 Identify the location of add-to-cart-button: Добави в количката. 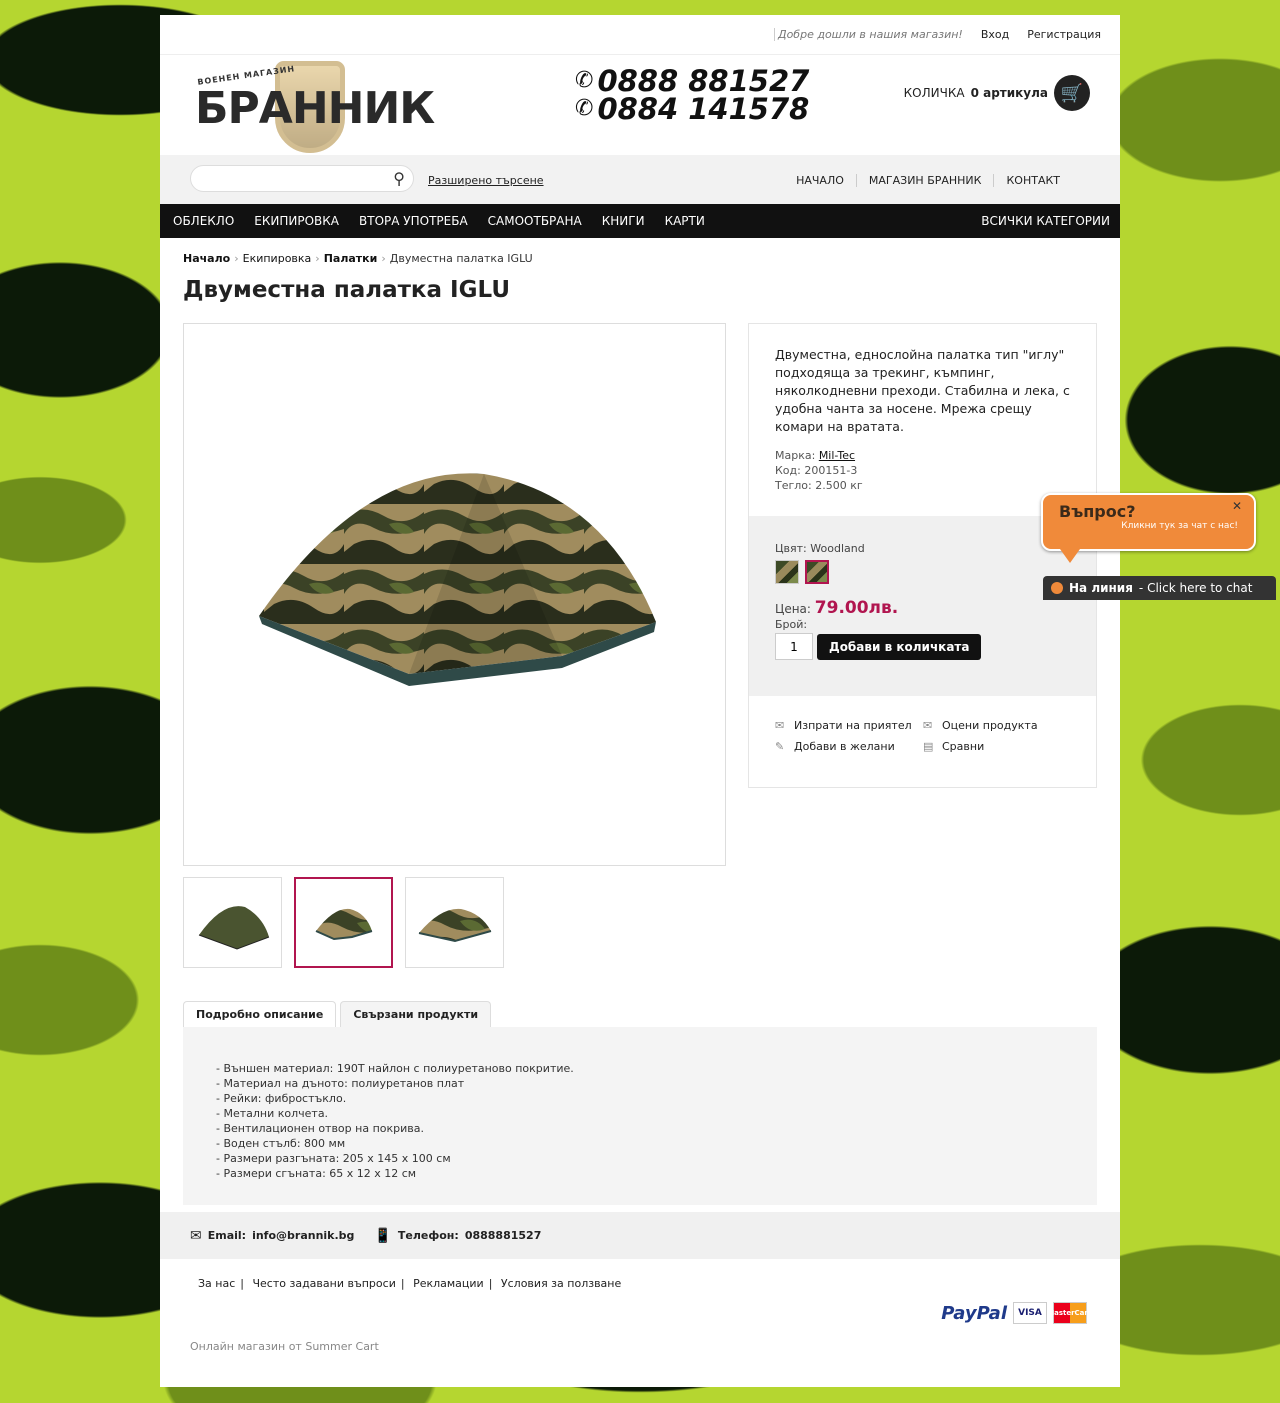
(899, 646).